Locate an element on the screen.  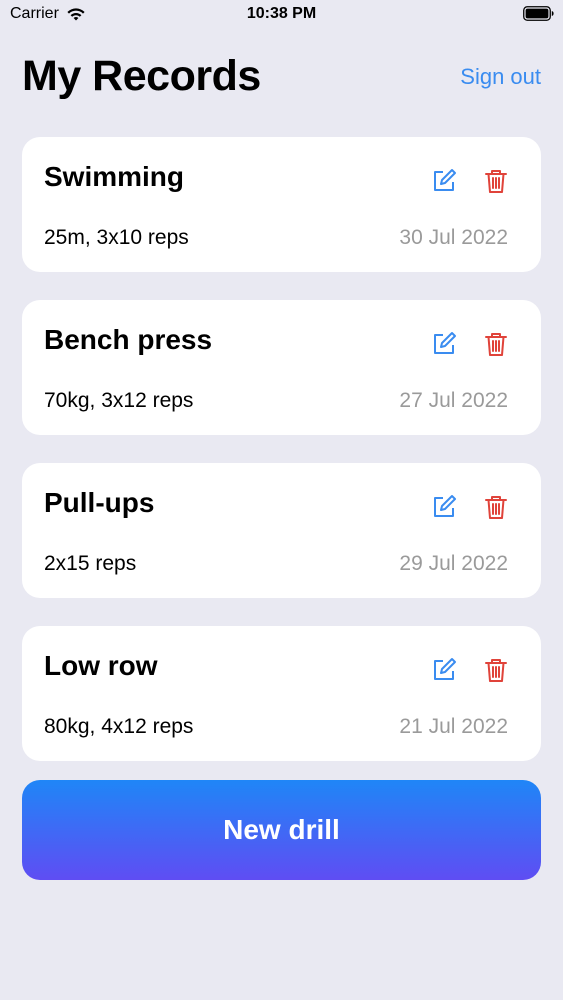
record-detail: 25m, 3x10 reps is located at coordinates (116, 237).